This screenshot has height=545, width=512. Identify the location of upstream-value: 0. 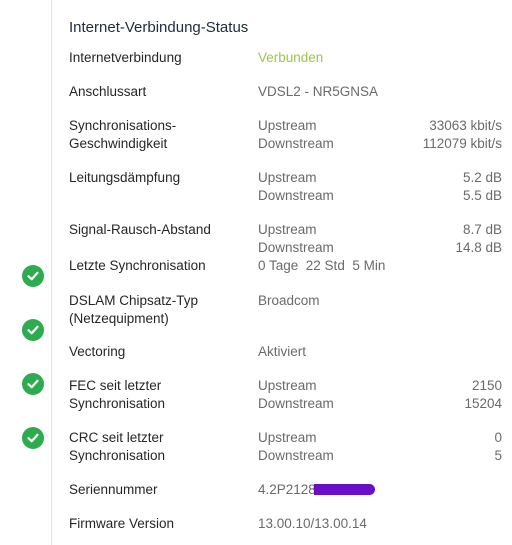
(498, 437).